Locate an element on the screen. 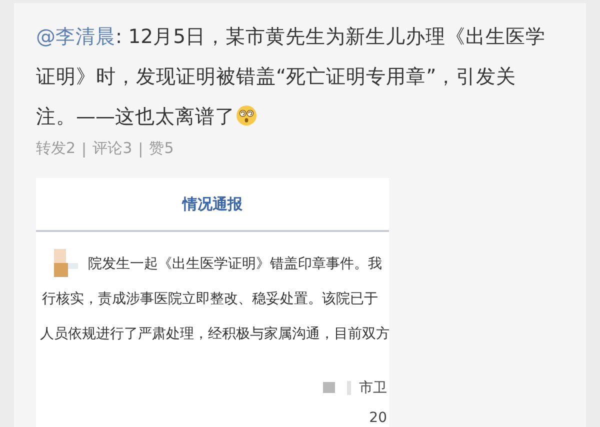 The height and width of the screenshot is (427, 600). redaction-mosaic is located at coordinates (337, 388).